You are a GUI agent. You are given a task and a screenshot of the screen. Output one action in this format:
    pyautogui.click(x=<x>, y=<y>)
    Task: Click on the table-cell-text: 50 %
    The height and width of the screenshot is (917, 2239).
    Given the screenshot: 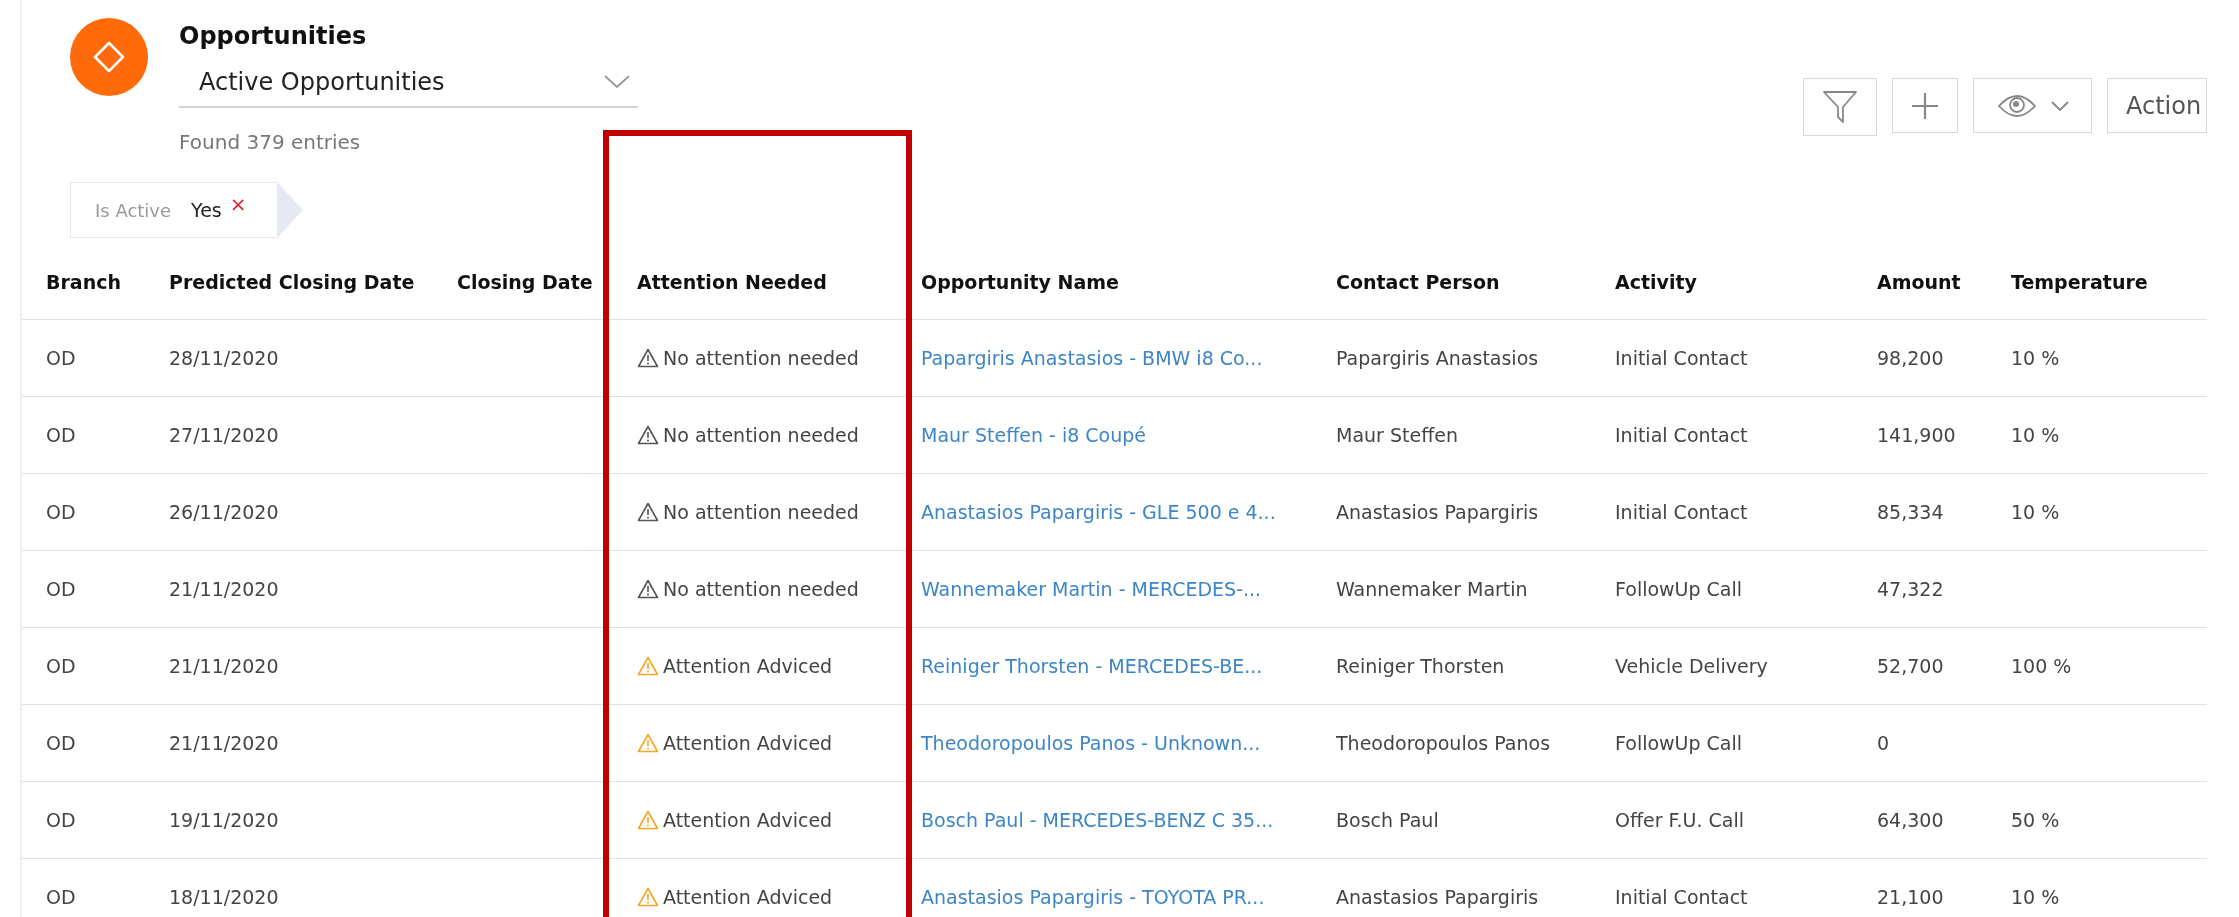 What is the action you would take?
    pyautogui.click(x=2036, y=820)
    